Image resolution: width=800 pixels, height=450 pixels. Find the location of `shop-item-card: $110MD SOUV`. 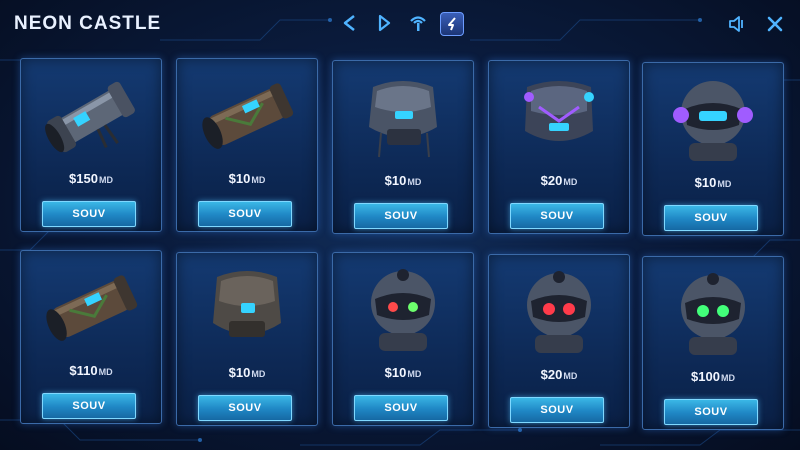

shop-item-card: $110MD SOUV is located at coordinates (91, 337).